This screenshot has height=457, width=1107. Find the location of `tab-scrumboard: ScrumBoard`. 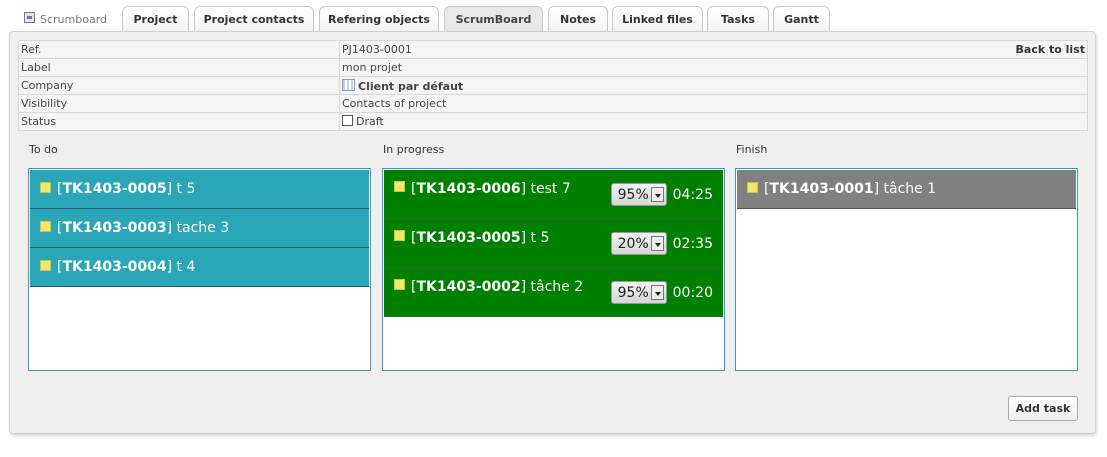

tab-scrumboard: ScrumBoard is located at coordinates (493, 19).